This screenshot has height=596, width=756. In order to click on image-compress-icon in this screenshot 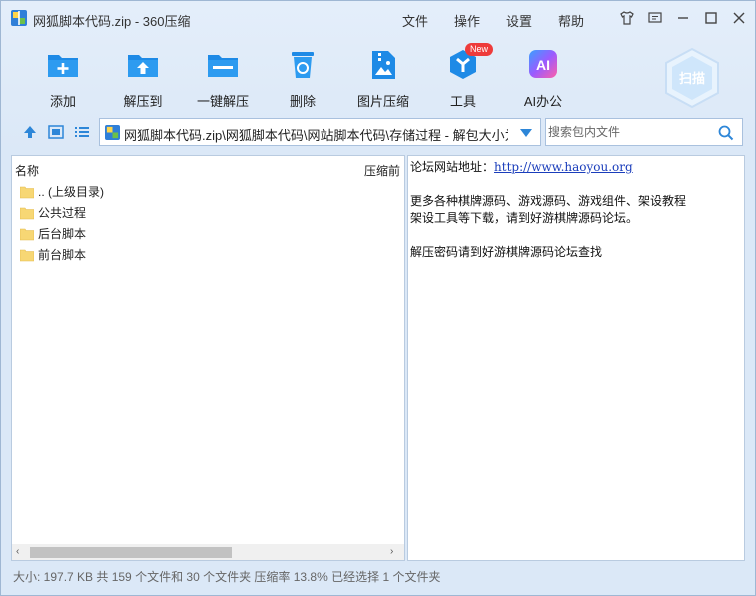, I will do `click(383, 65)`.